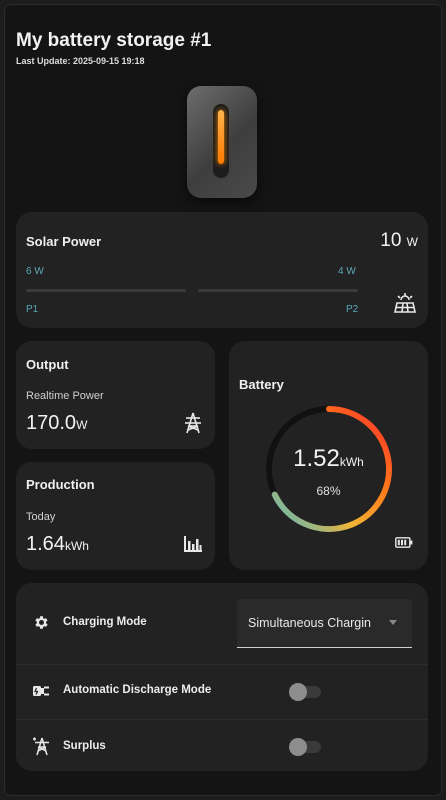 This screenshot has width=446, height=800. Describe the element at coordinates (76, 546) in the screenshot. I see `production-unit: kWh` at that location.